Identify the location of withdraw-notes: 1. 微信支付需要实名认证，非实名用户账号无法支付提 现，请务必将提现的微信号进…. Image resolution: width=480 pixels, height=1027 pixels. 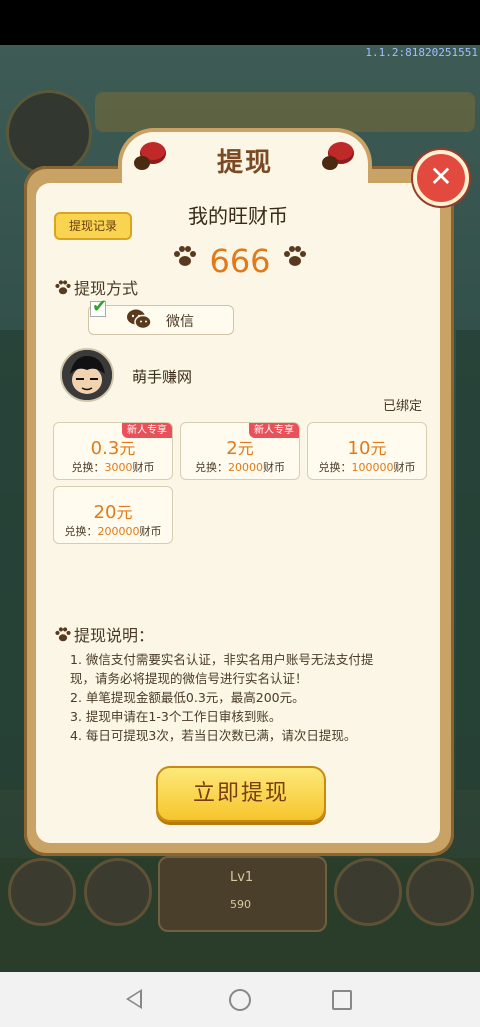
(250, 697).